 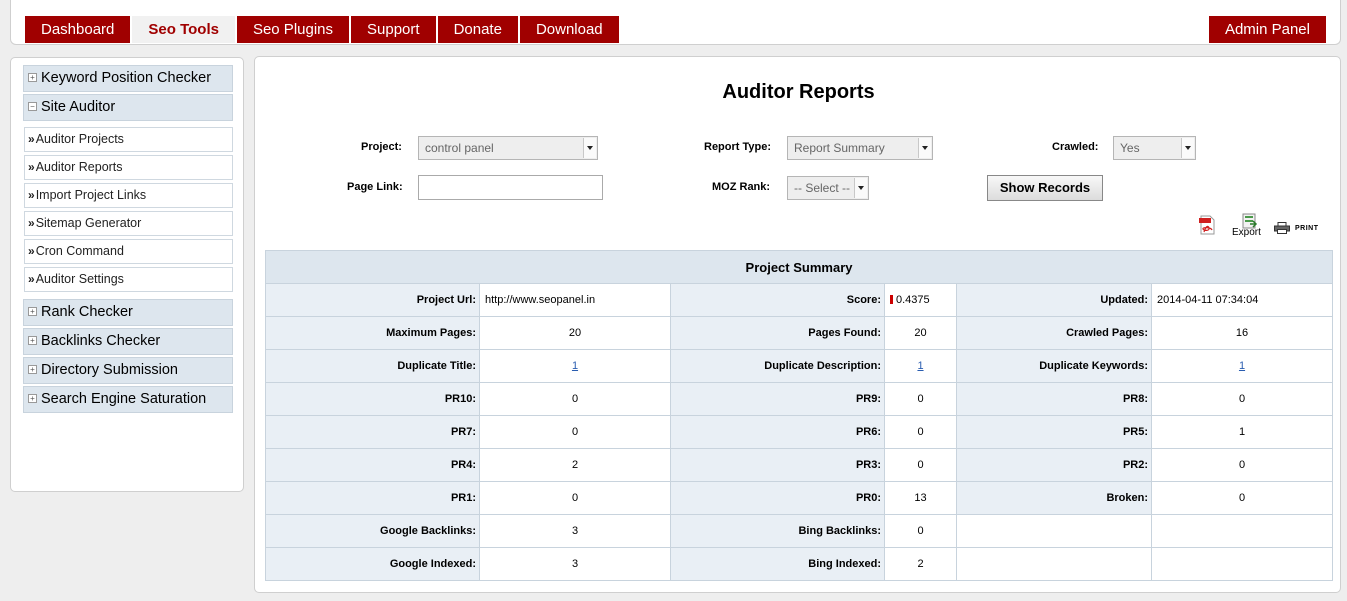 I want to click on summary-value: 20, so click(x=575, y=333).